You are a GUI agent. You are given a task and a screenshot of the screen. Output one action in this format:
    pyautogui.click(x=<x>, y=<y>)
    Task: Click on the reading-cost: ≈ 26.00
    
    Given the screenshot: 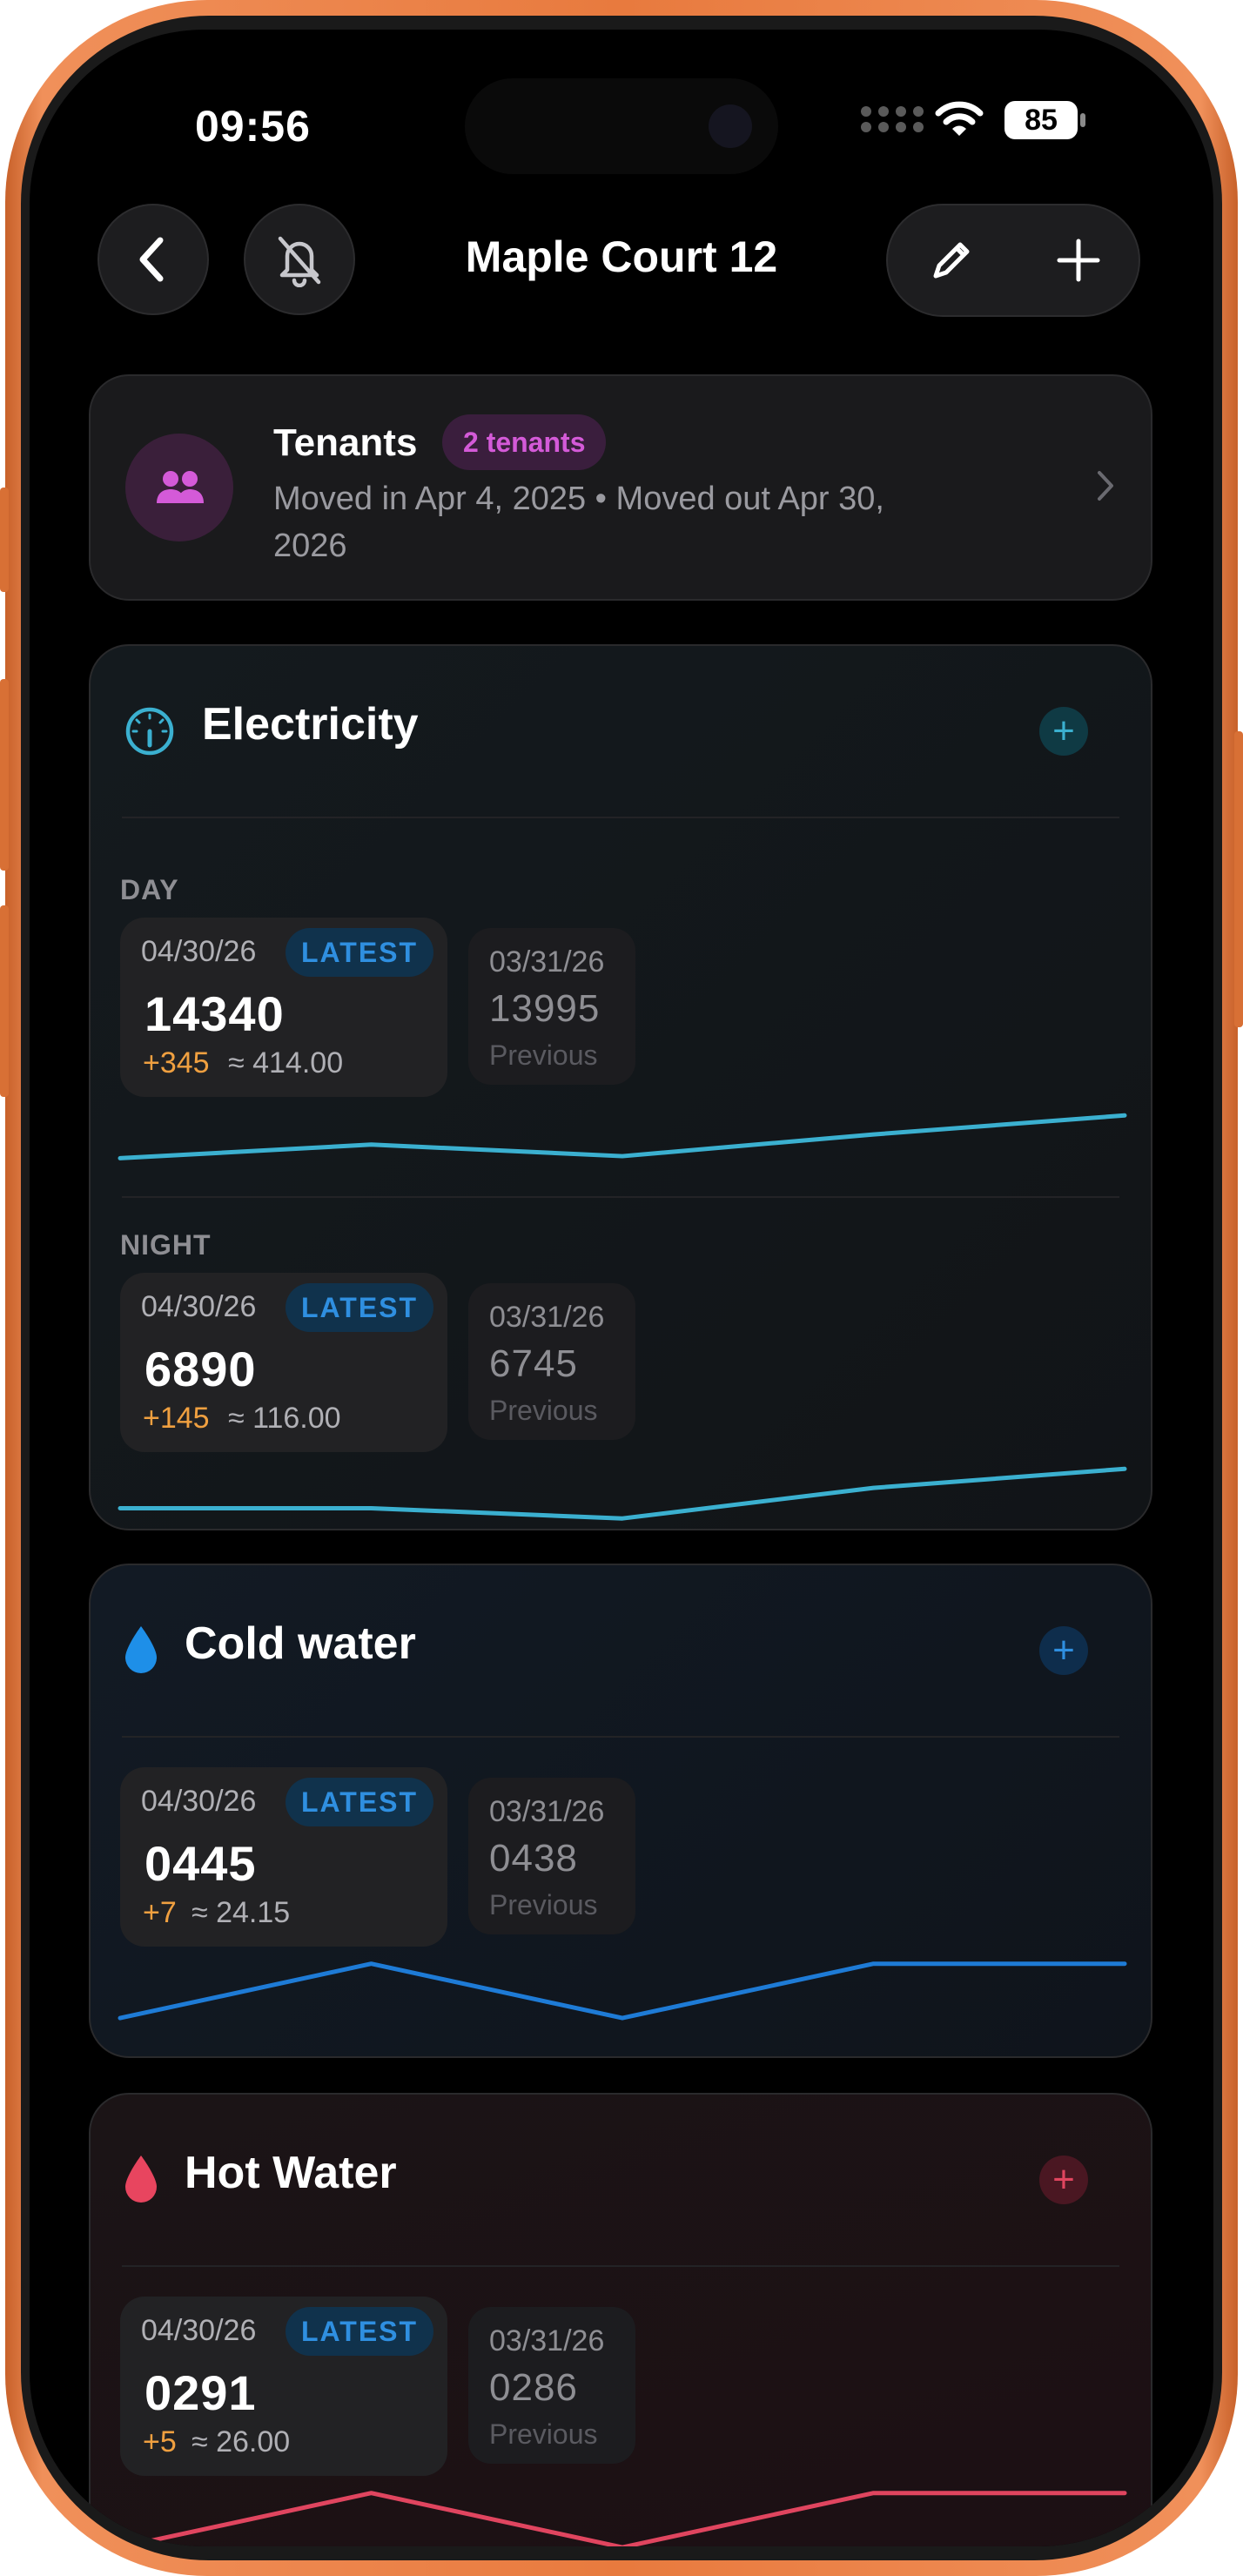 What is the action you would take?
    pyautogui.click(x=241, y=2441)
    